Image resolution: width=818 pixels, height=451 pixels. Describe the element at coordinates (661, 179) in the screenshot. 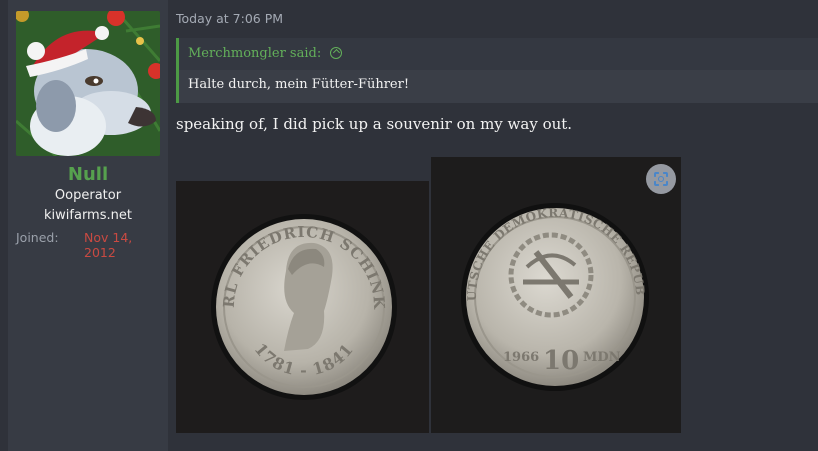

I see `zoom-icon` at that location.